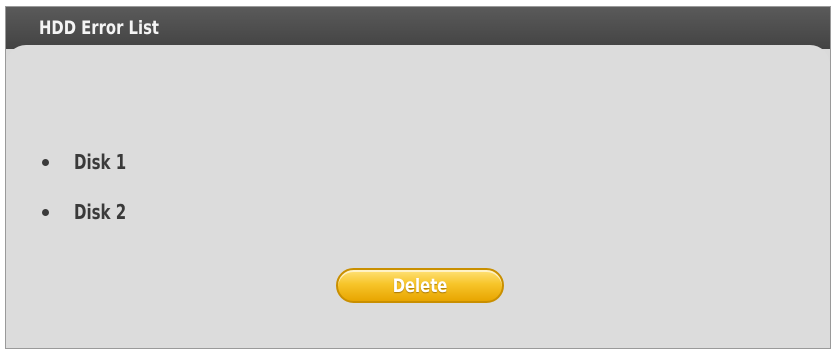 This screenshot has width=837, height=353. I want to click on dialog-title: HDD Error List, so click(99, 28).